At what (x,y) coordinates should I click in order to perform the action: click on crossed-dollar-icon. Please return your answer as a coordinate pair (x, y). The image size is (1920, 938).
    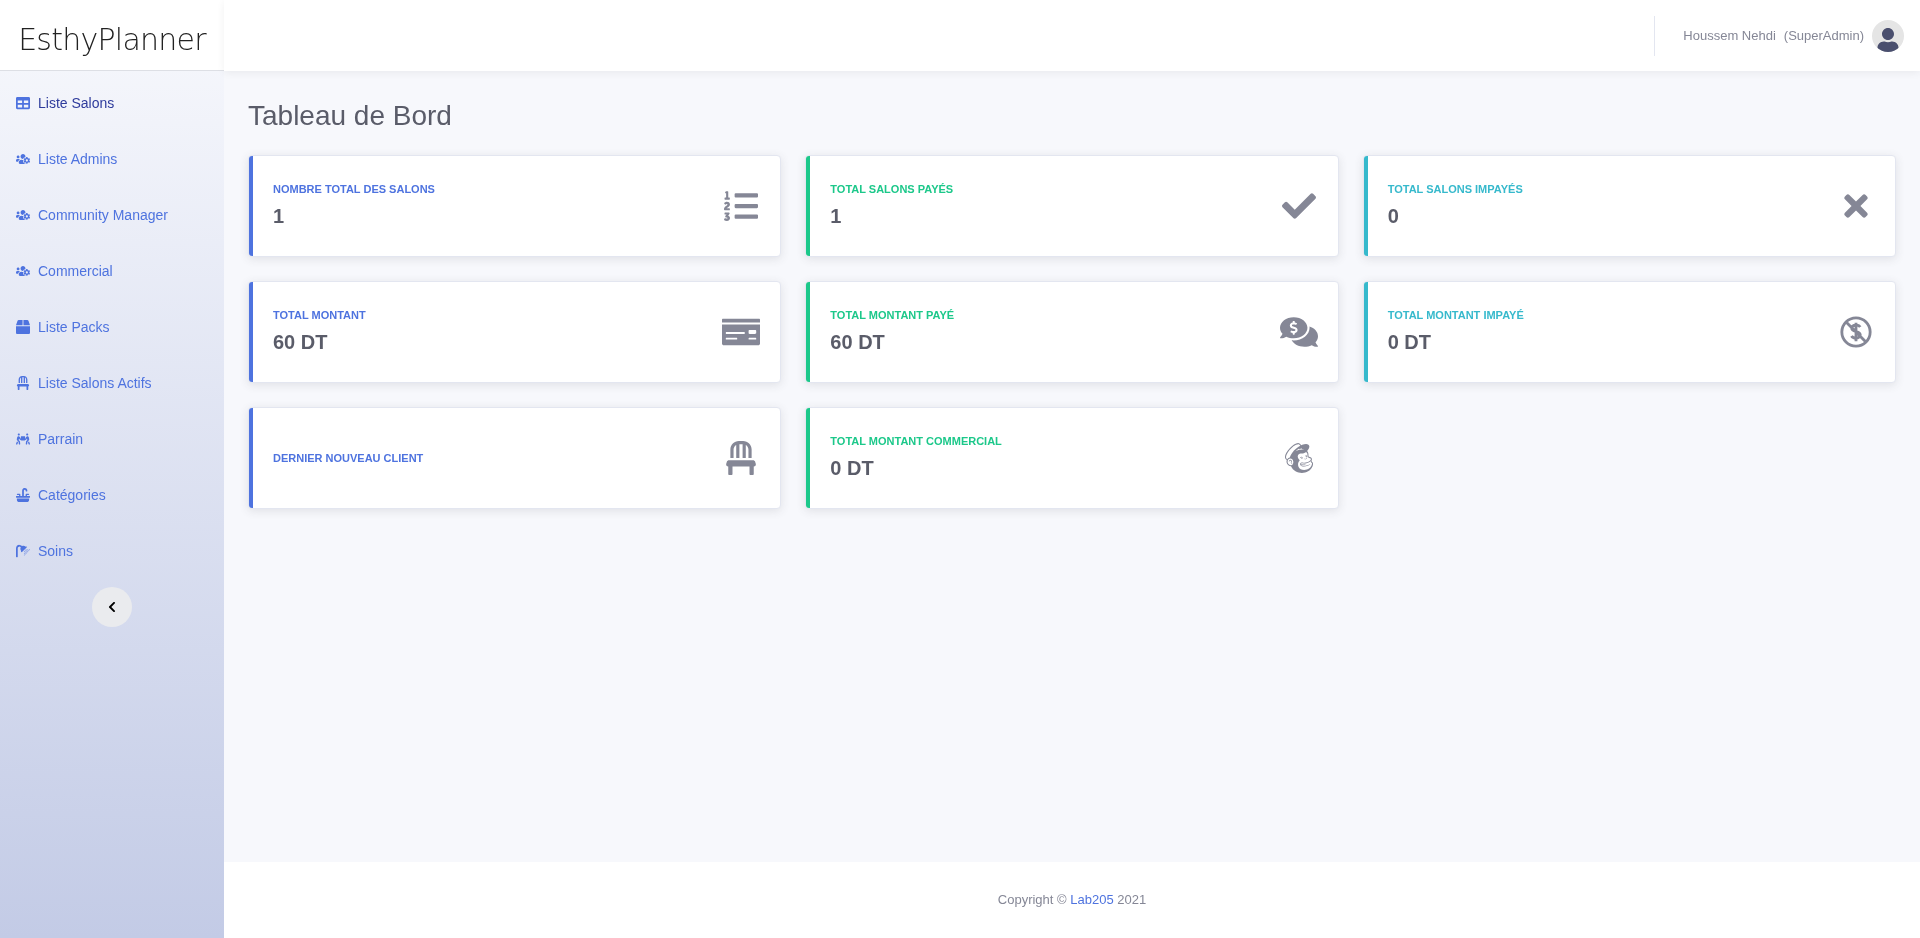
    Looking at the image, I should click on (1856, 332).